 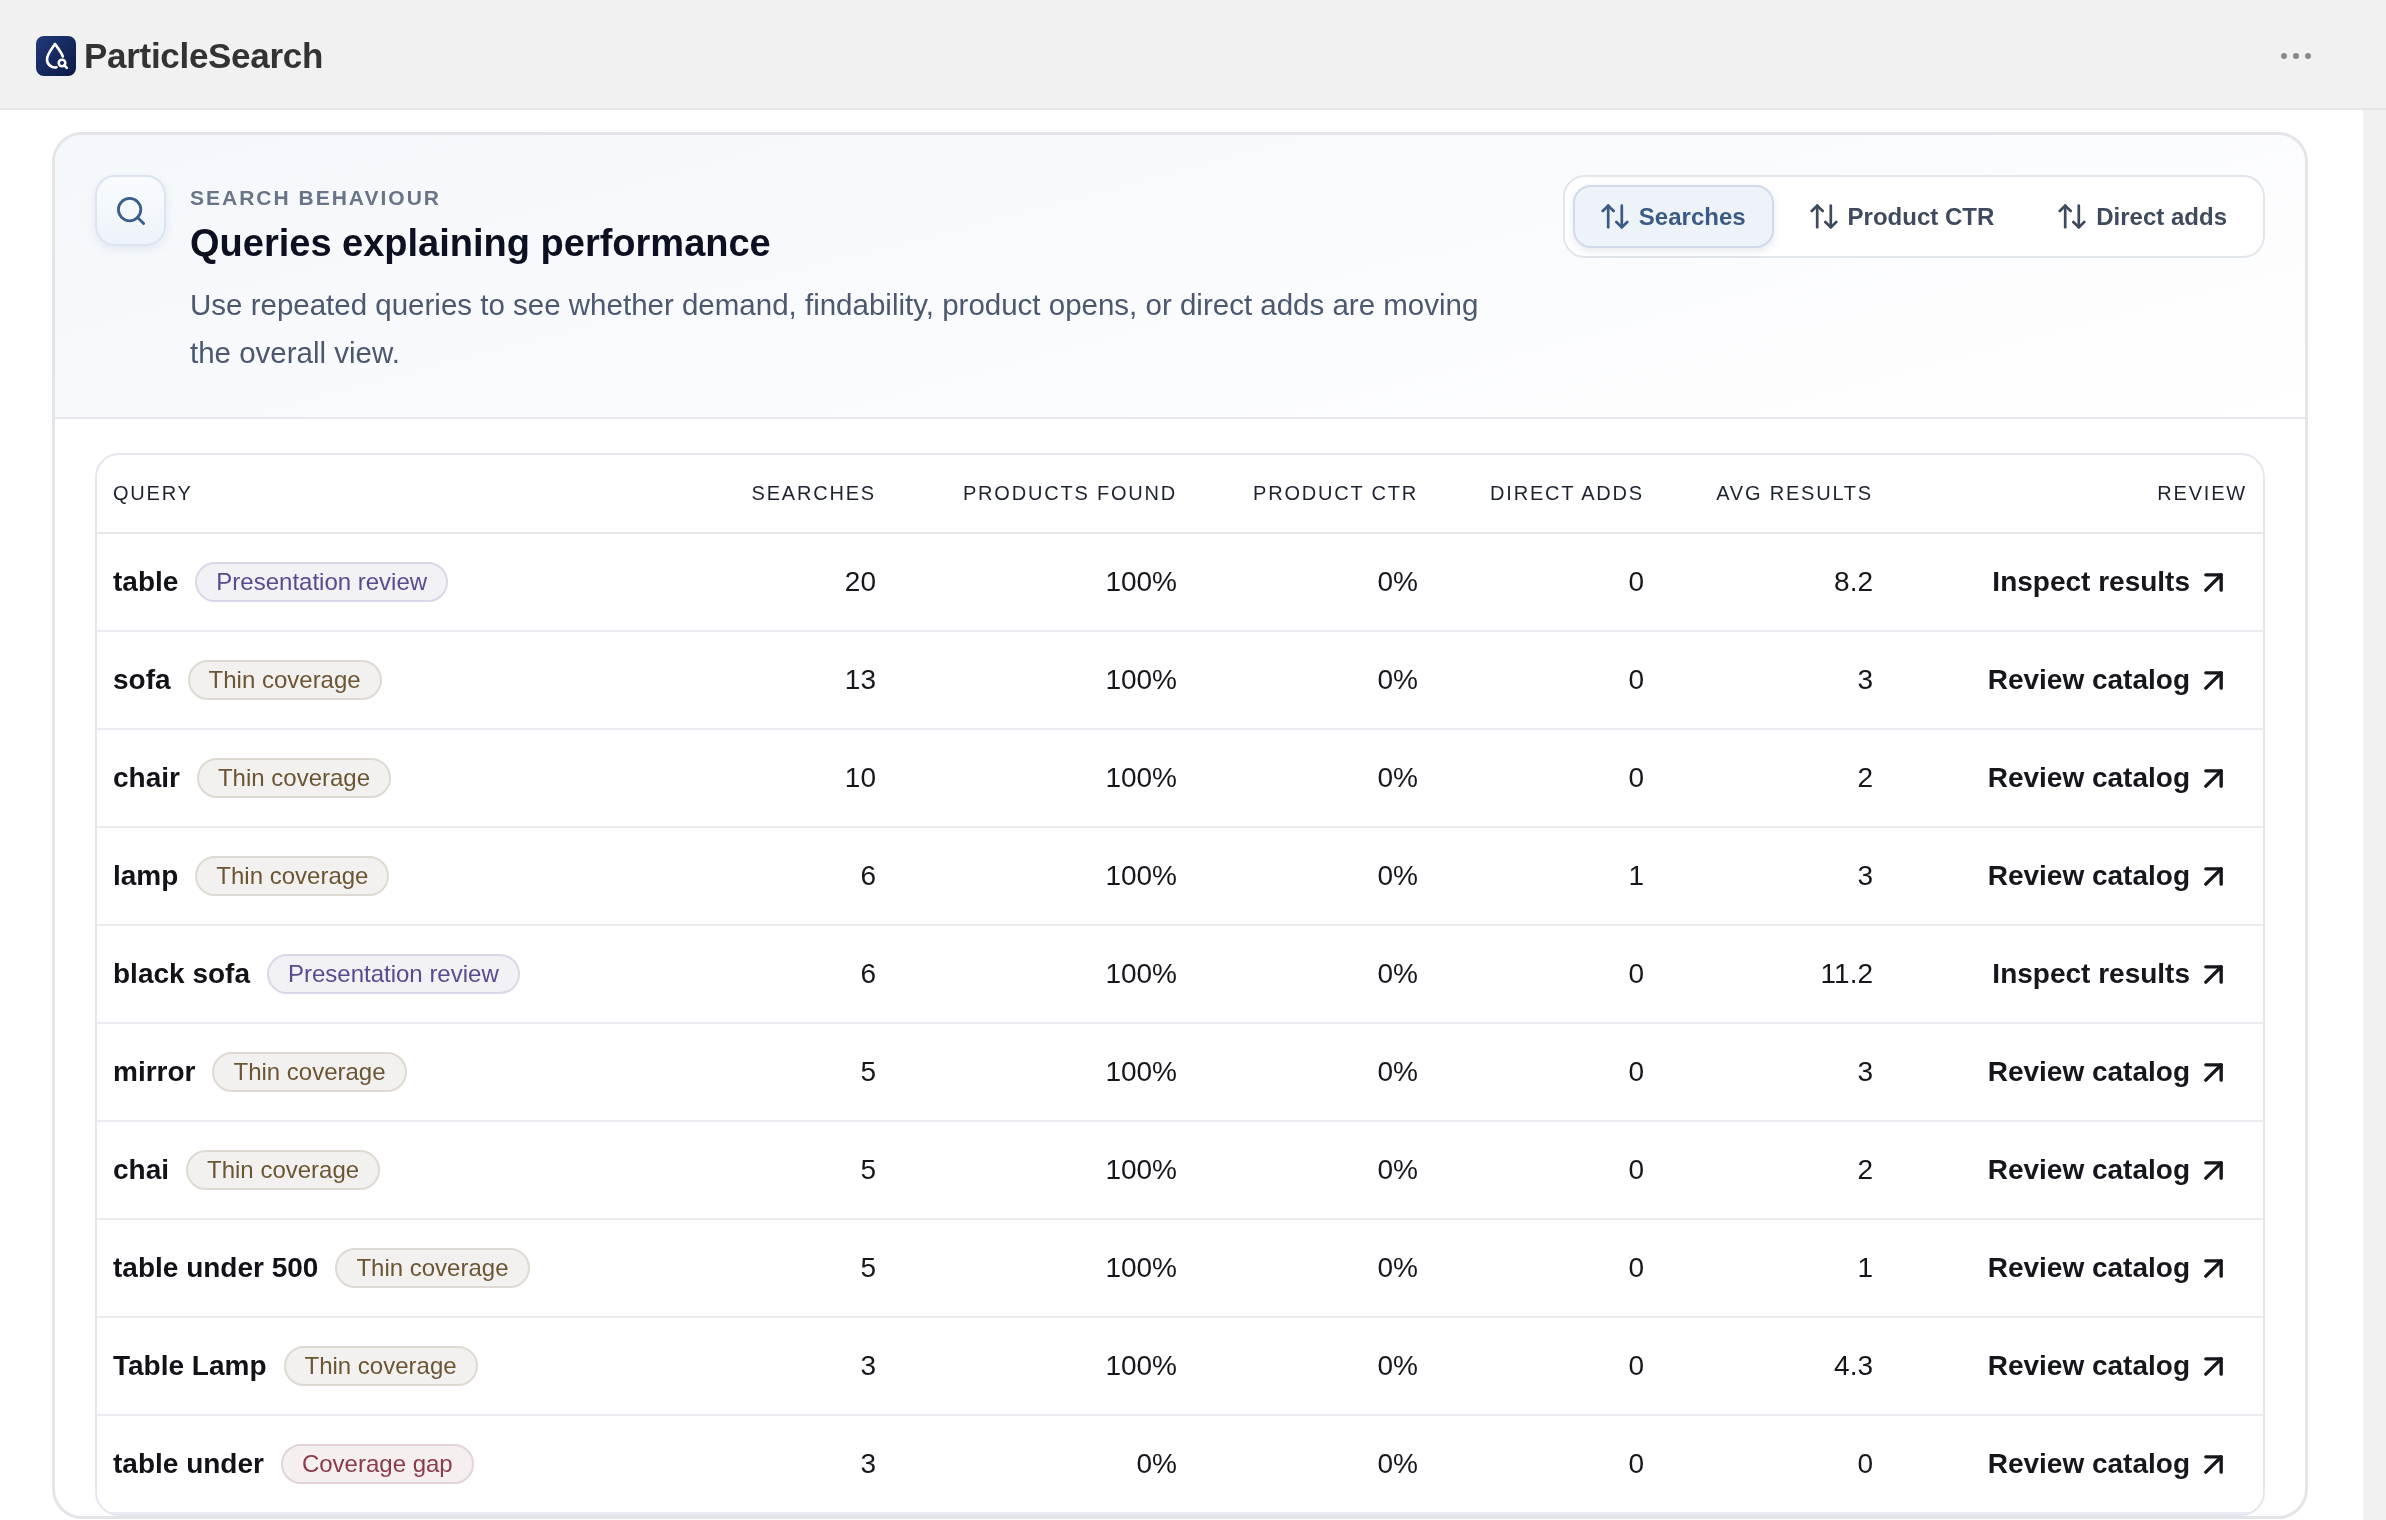 What do you see at coordinates (316, 198) in the screenshot?
I see `section-eyebrow: SEARCH BEHAVIOUR` at bounding box center [316, 198].